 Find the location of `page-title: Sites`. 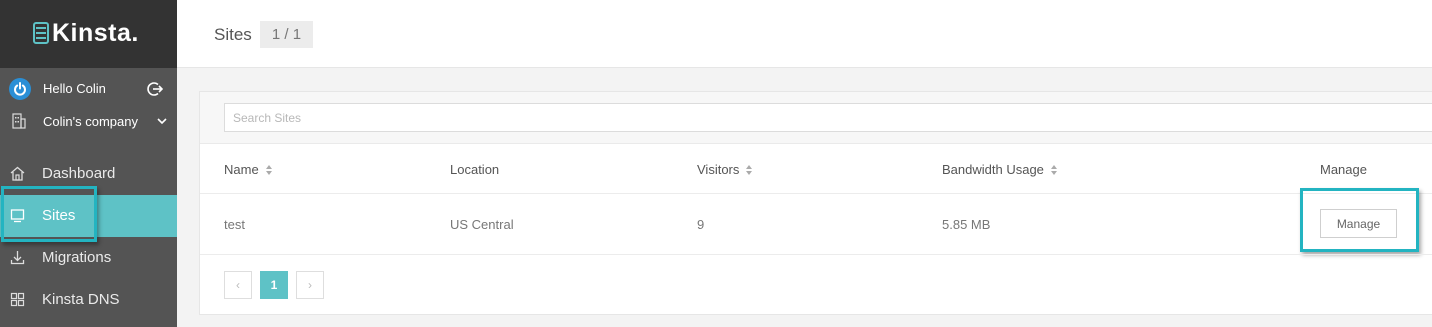

page-title: Sites is located at coordinates (233, 34).